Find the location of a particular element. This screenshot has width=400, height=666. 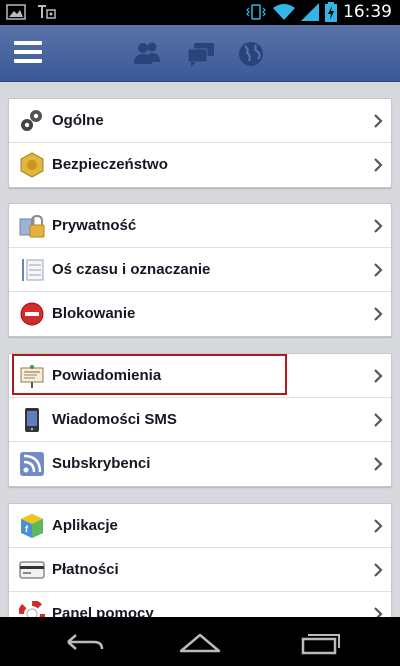

messages-icon is located at coordinates (201, 54).